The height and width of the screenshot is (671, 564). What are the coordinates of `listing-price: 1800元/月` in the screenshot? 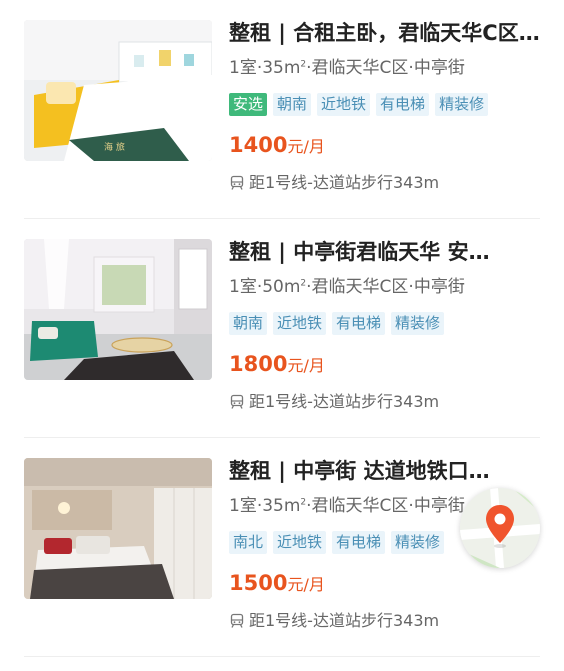 It's located at (277, 365).